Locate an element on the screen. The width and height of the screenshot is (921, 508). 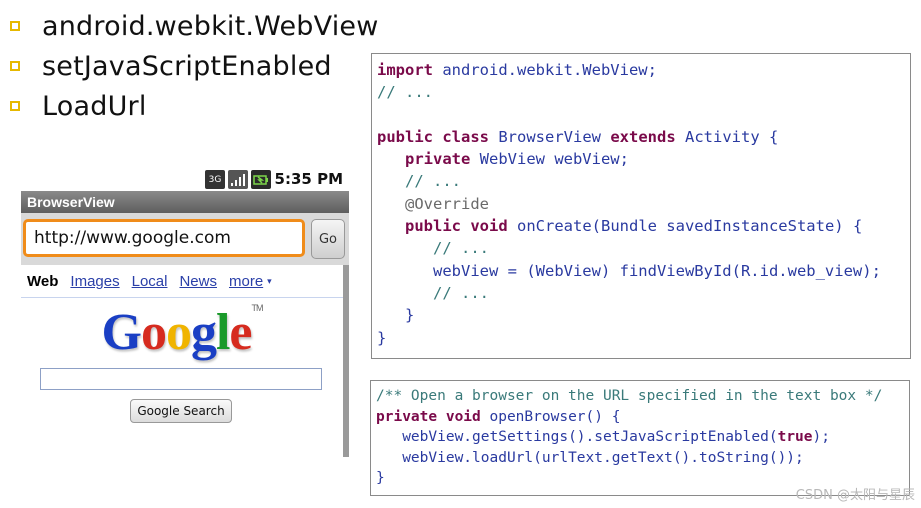
chevron-down-icon: ▾ is located at coordinates (269, 281).